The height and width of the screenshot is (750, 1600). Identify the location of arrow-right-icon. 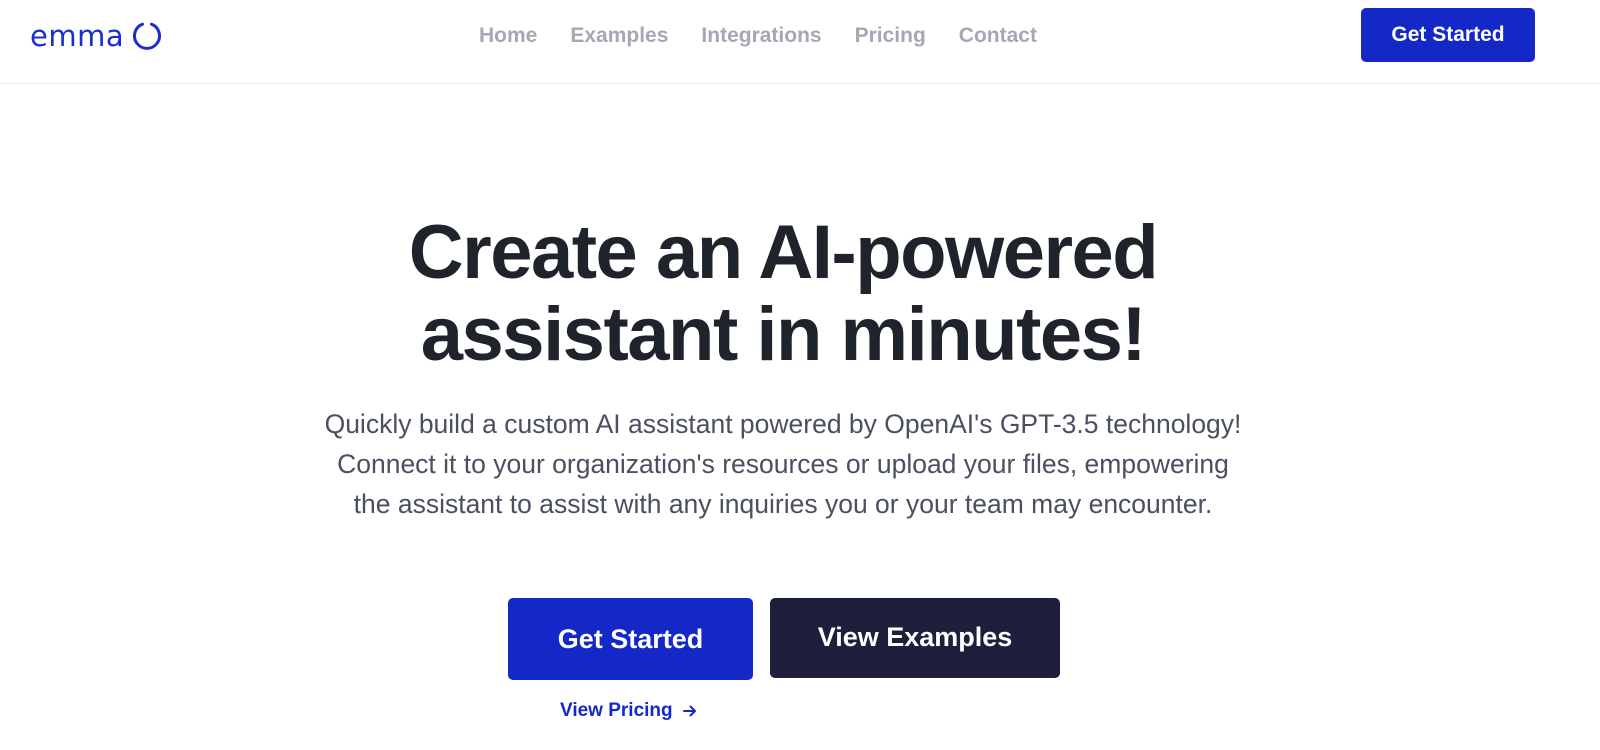
(689, 711).